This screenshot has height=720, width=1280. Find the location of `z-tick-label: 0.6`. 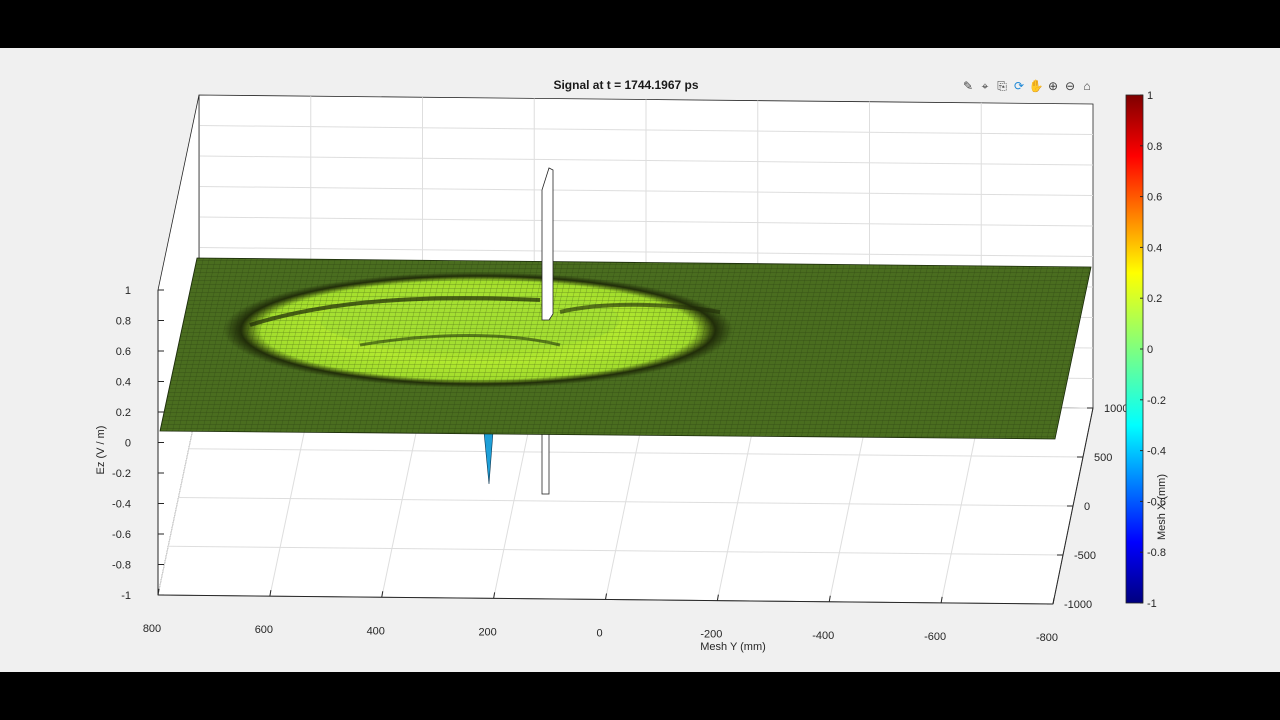

z-tick-label: 0.6 is located at coordinates (123, 352).